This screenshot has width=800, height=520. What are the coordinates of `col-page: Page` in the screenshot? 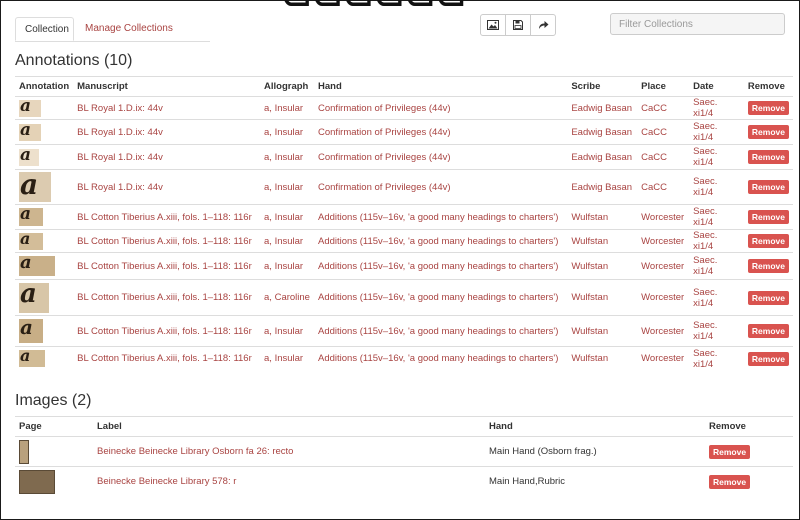 It's located at (54, 426).